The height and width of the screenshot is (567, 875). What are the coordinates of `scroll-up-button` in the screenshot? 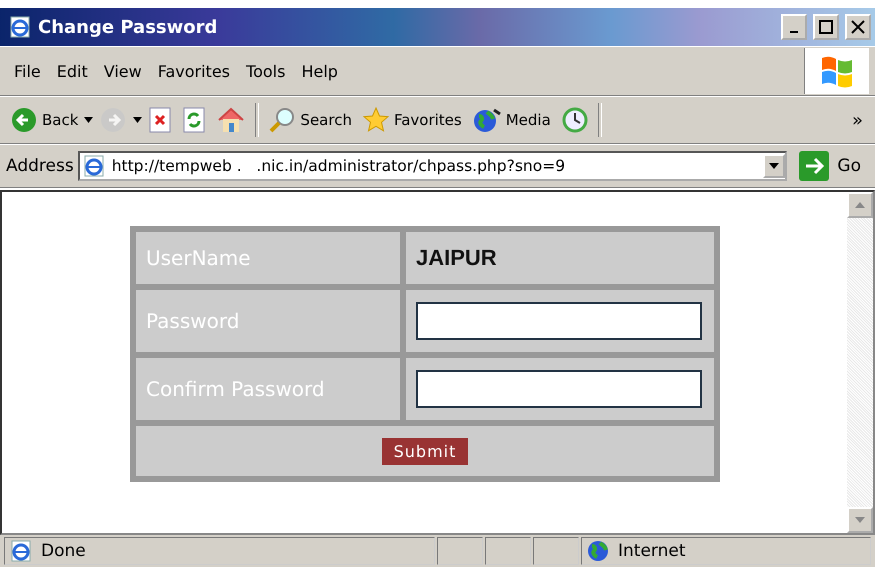 It's located at (860, 205).